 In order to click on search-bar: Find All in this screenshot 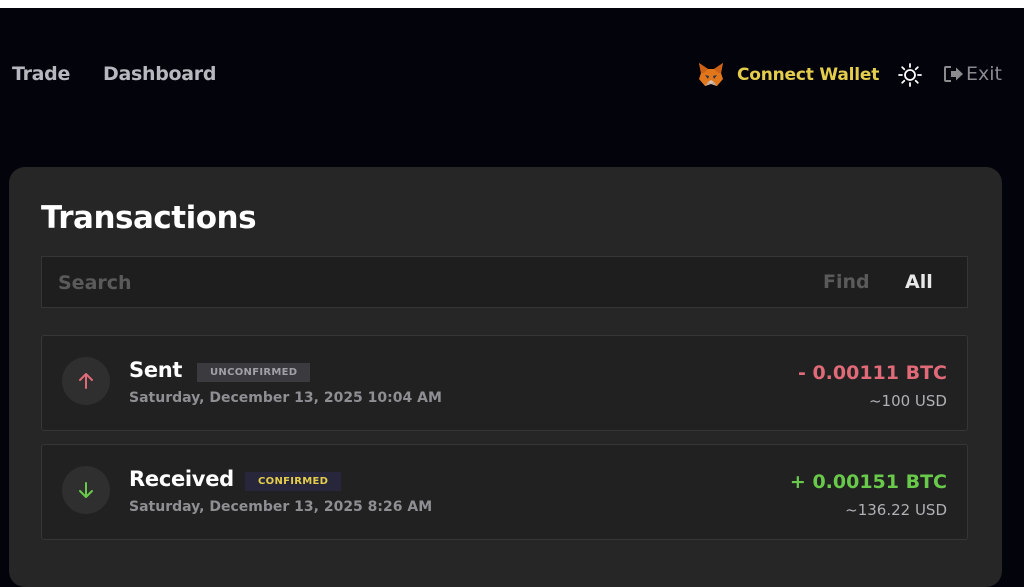, I will do `click(504, 282)`.